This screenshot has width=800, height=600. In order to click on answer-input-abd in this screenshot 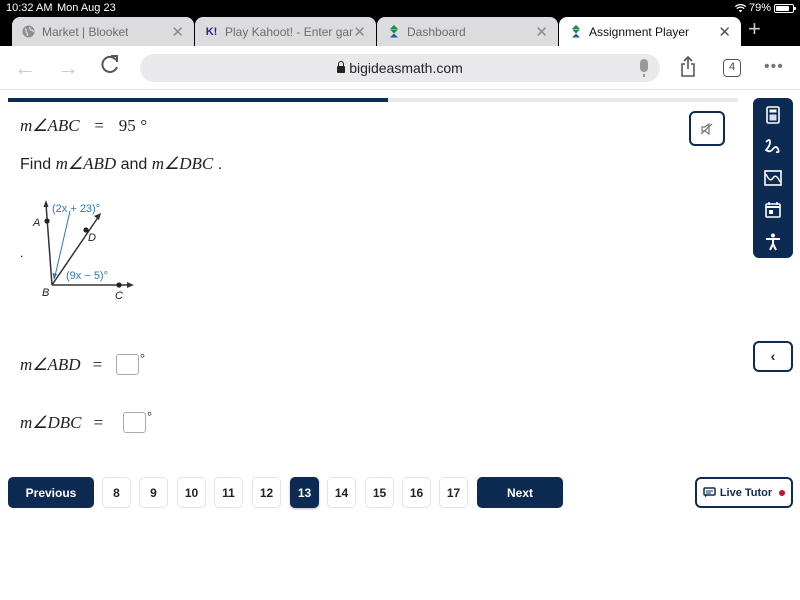, I will do `click(128, 364)`.